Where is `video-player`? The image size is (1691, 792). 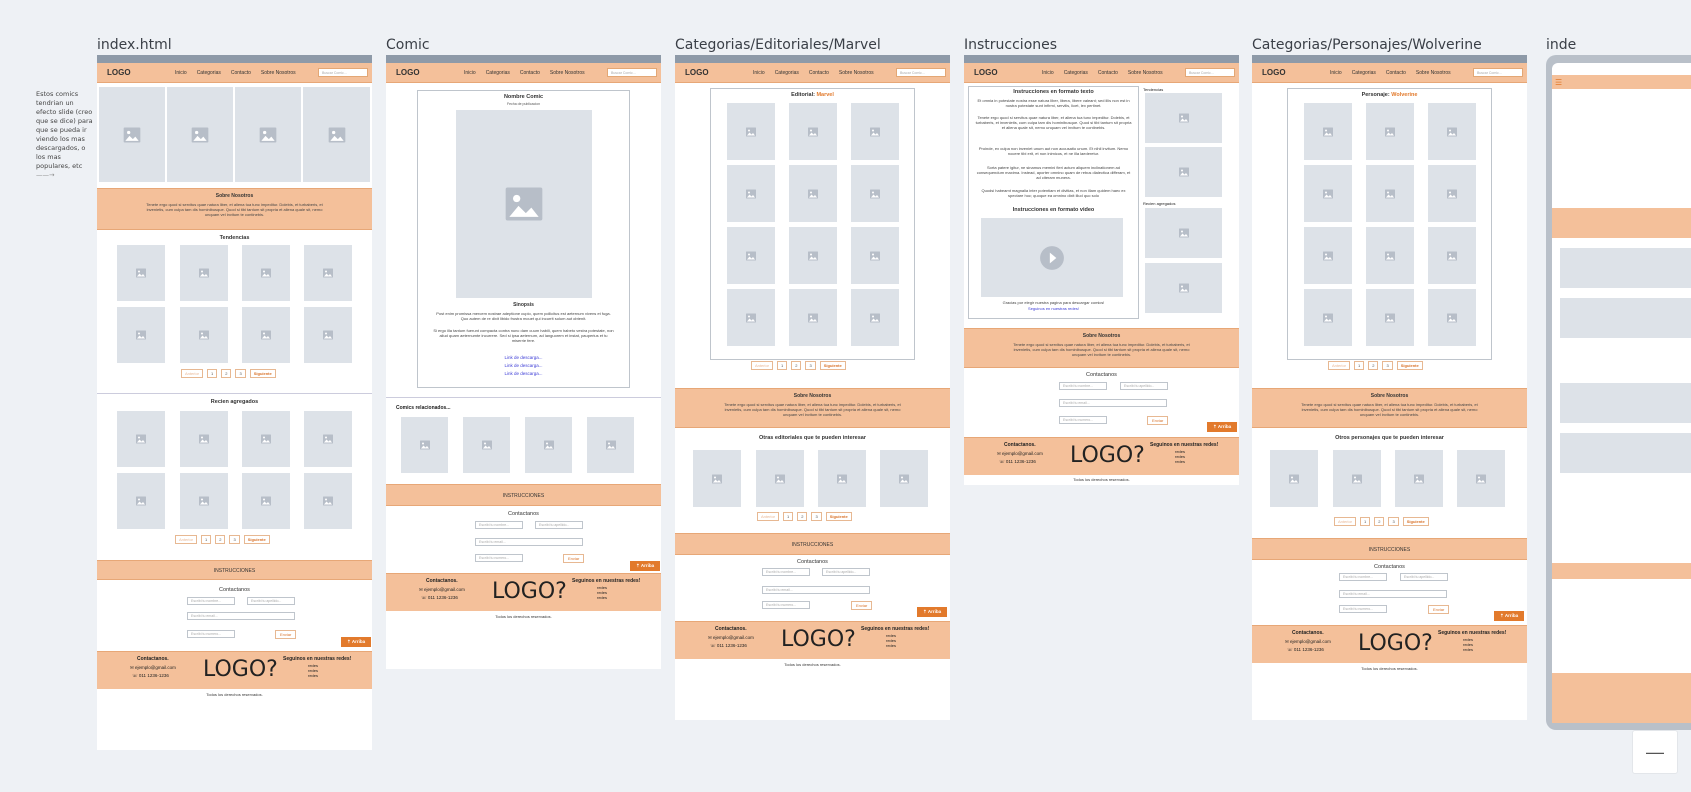
video-player is located at coordinates (1052, 257).